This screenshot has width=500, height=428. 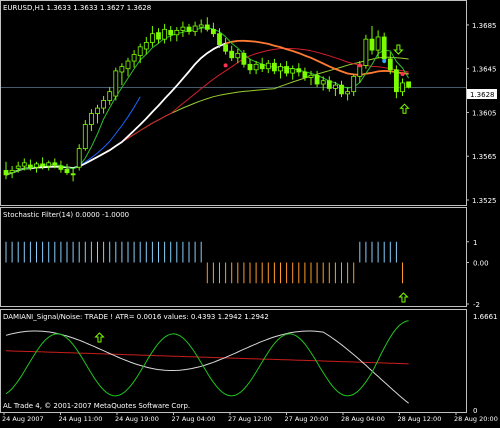 What do you see at coordinates (23, 419) in the screenshot?
I see `x-axis-label: 24 Aug 2007` at bounding box center [23, 419].